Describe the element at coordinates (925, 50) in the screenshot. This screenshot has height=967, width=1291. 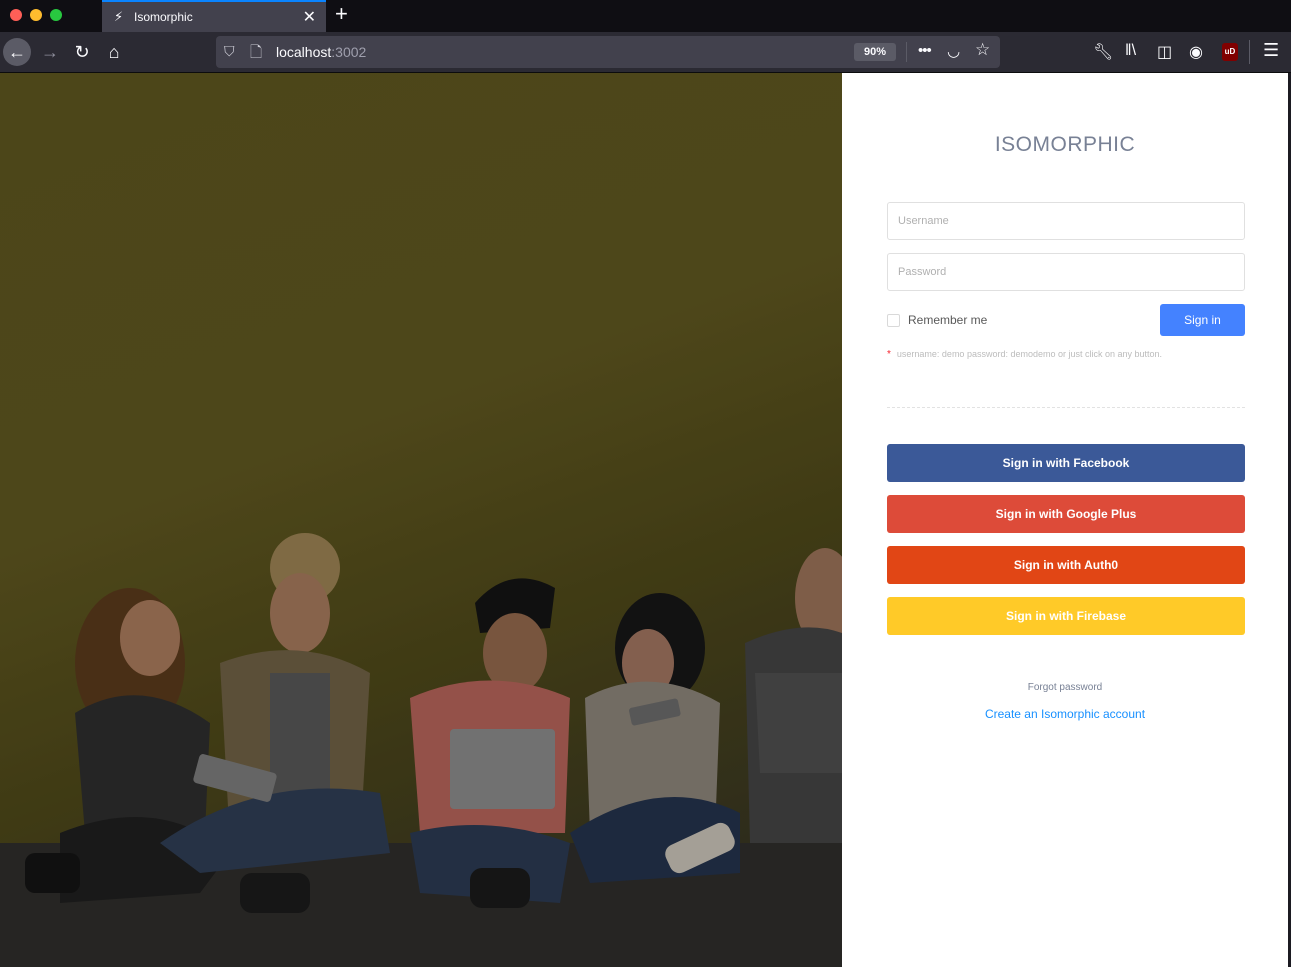
I see `more-icon: •••` at that location.